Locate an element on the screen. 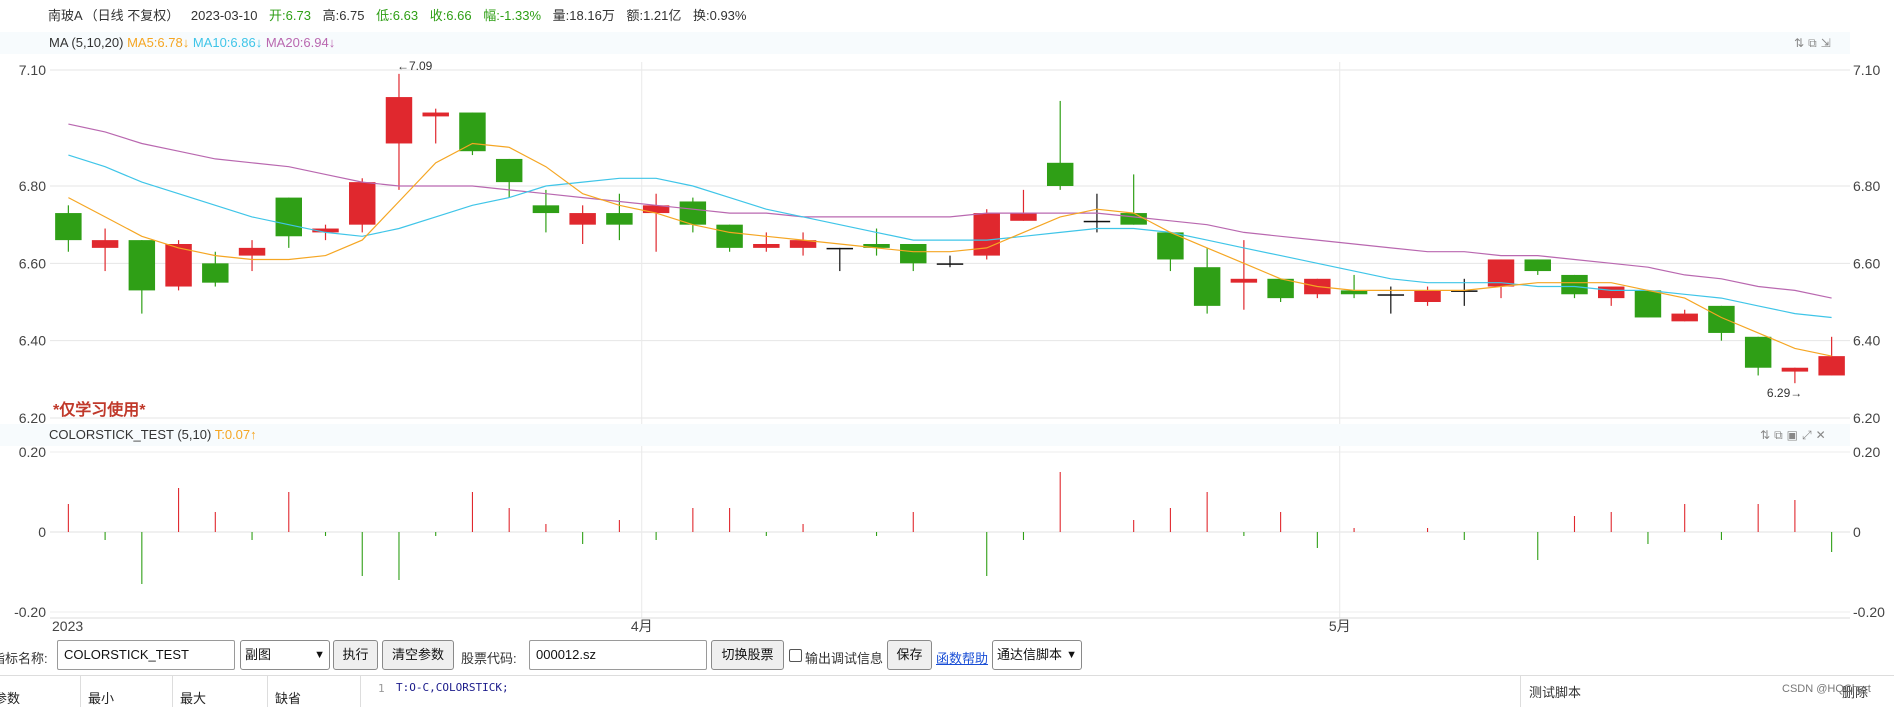 The image size is (1894, 707). indicator-name-label: 指标名称: is located at coordinates (24, 658).